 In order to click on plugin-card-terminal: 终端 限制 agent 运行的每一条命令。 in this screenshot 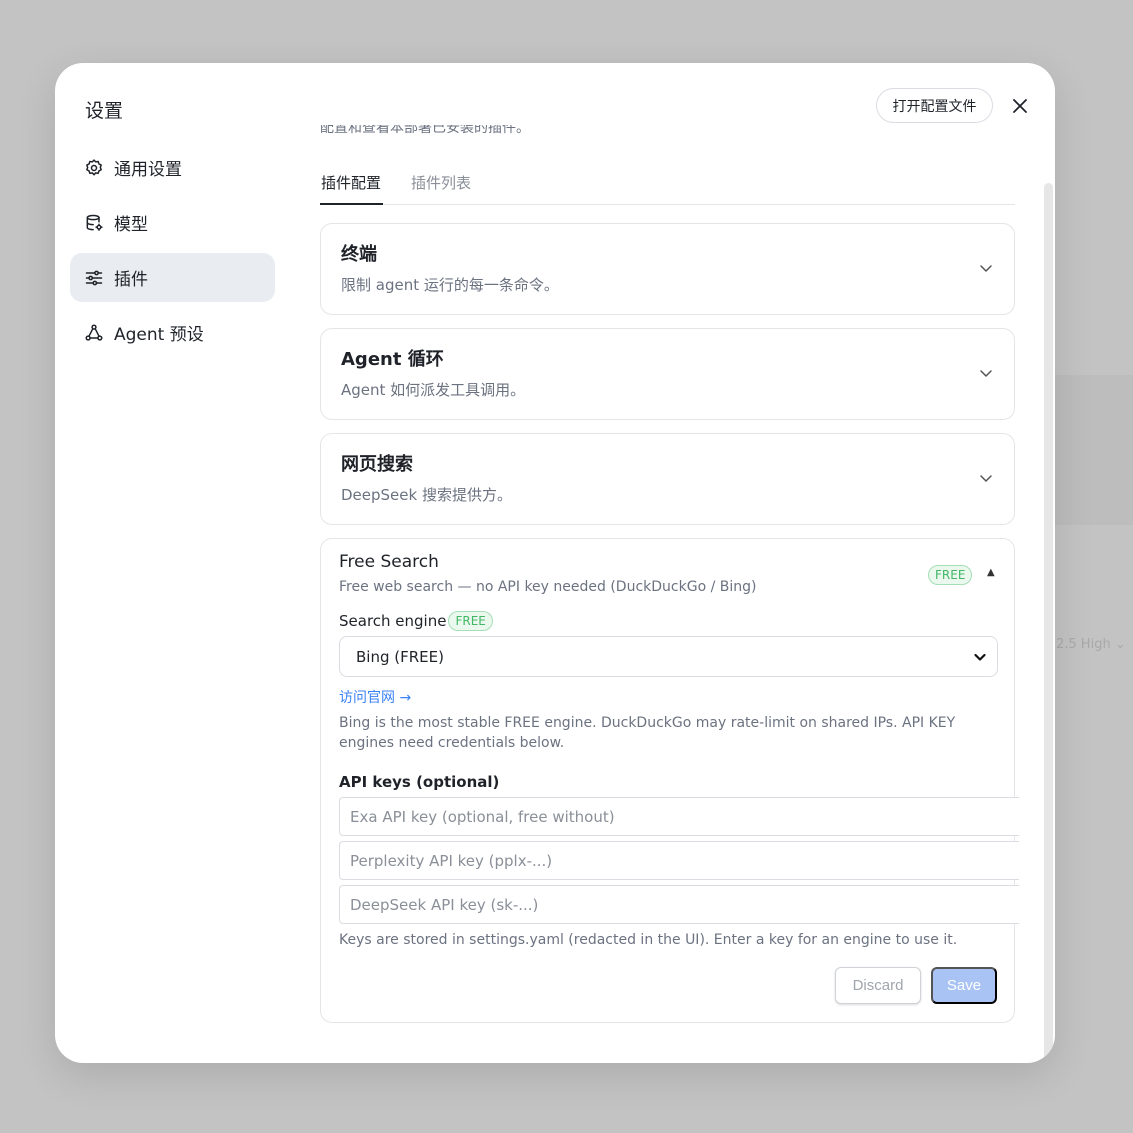, I will do `click(667, 269)`.